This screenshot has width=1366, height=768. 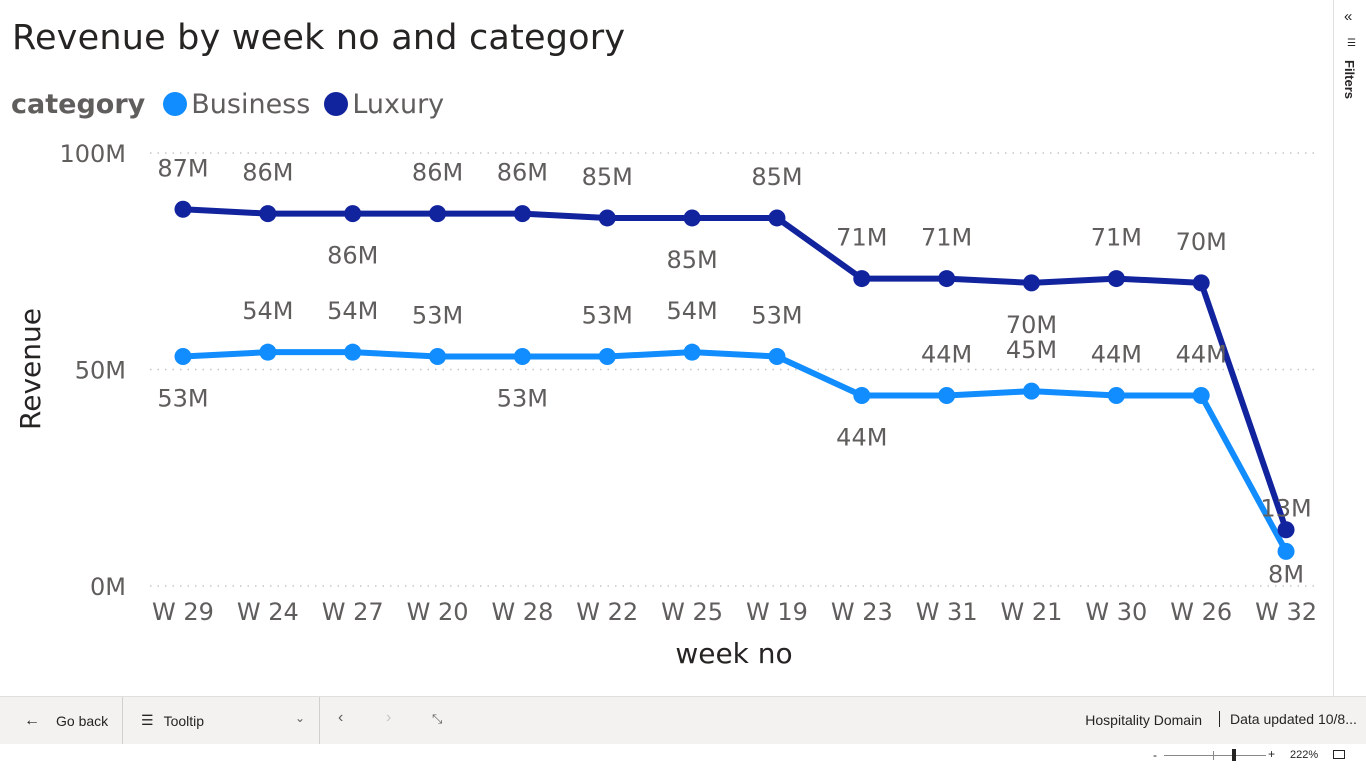 What do you see at coordinates (947, 612) in the screenshot?
I see `x-tick-label: W 31` at bounding box center [947, 612].